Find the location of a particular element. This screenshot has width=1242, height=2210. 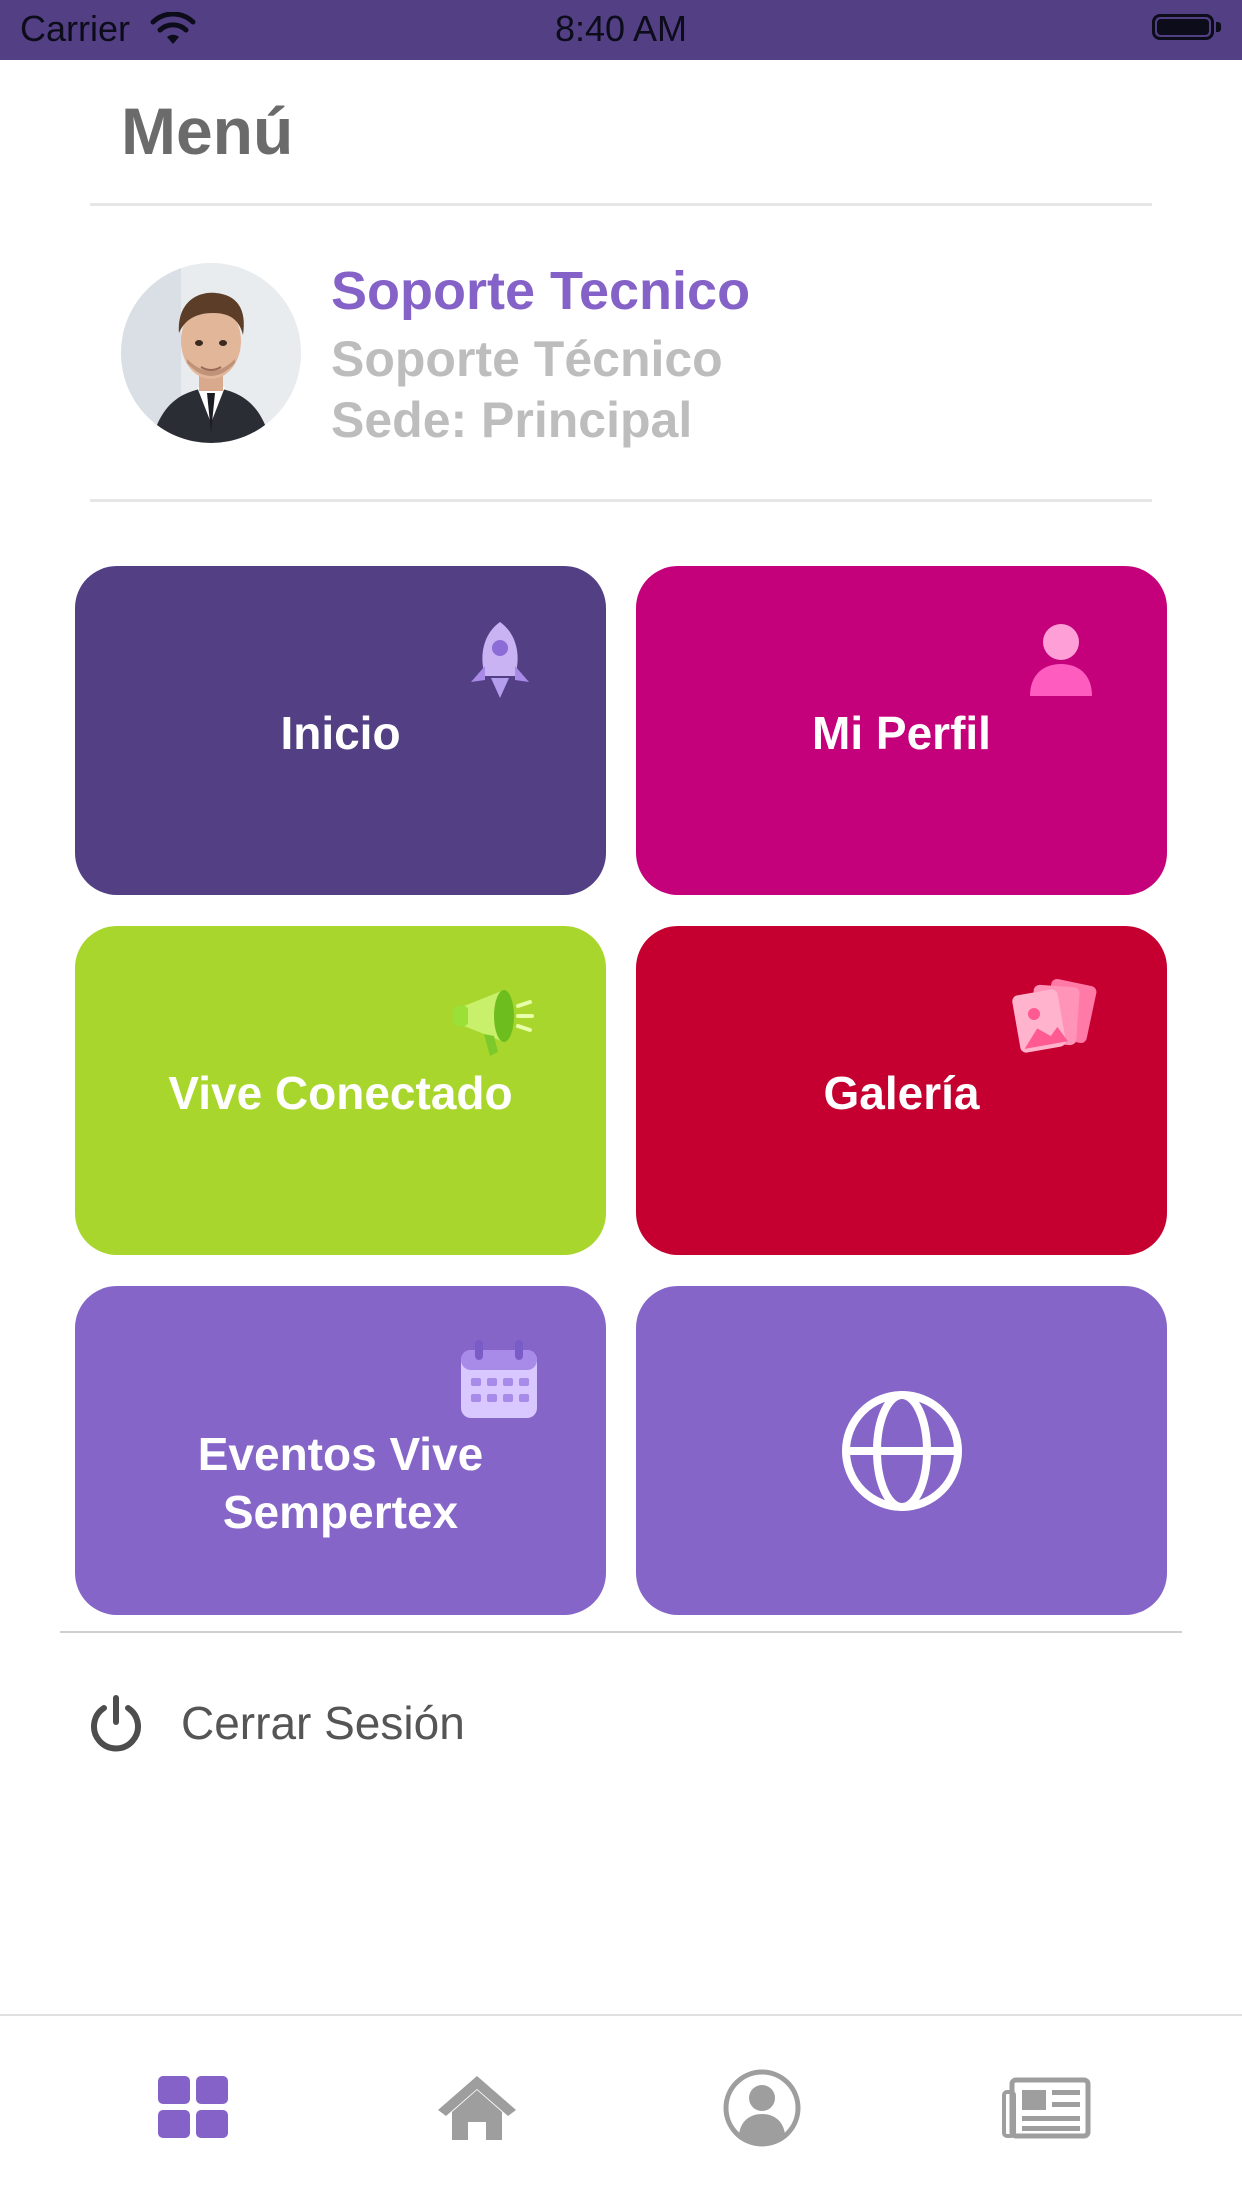

clock: 8:40 AM is located at coordinates (621, 28).